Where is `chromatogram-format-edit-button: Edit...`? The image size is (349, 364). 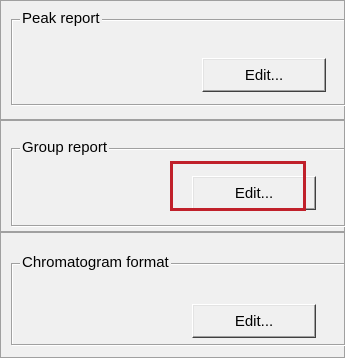
chromatogram-format-edit-button: Edit... is located at coordinates (254, 321).